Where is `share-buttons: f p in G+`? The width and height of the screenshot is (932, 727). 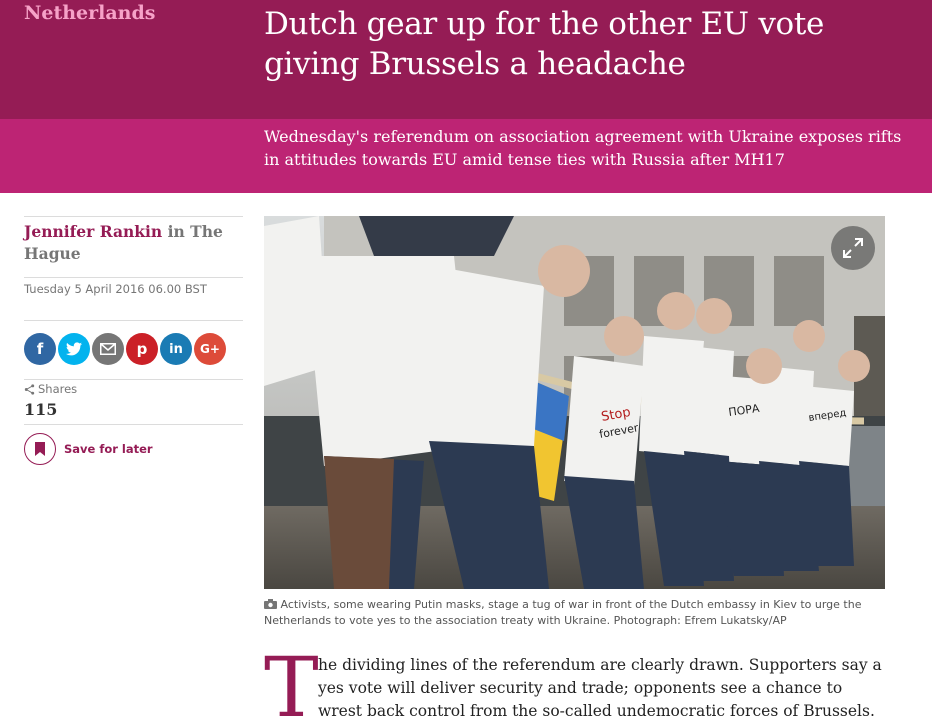 share-buttons: f p in G+ is located at coordinates (133, 350).